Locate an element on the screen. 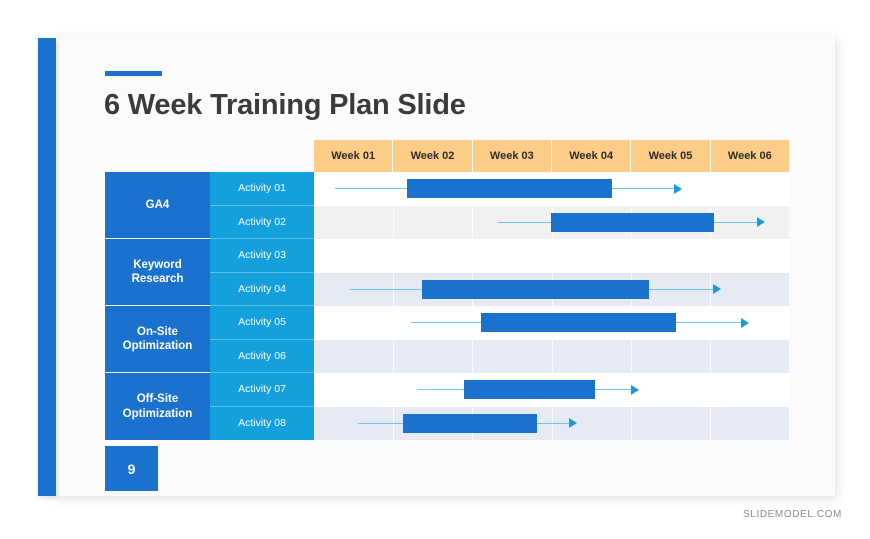 This screenshot has height=539, width=870. activity-cell-2: Activity 02 is located at coordinates (262, 222).